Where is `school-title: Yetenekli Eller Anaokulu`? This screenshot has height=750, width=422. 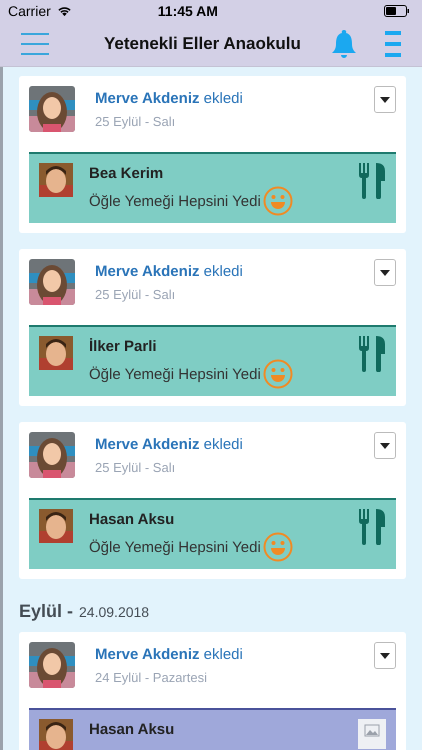 school-title: Yetenekli Eller Anaokulu is located at coordinates (202, 44).